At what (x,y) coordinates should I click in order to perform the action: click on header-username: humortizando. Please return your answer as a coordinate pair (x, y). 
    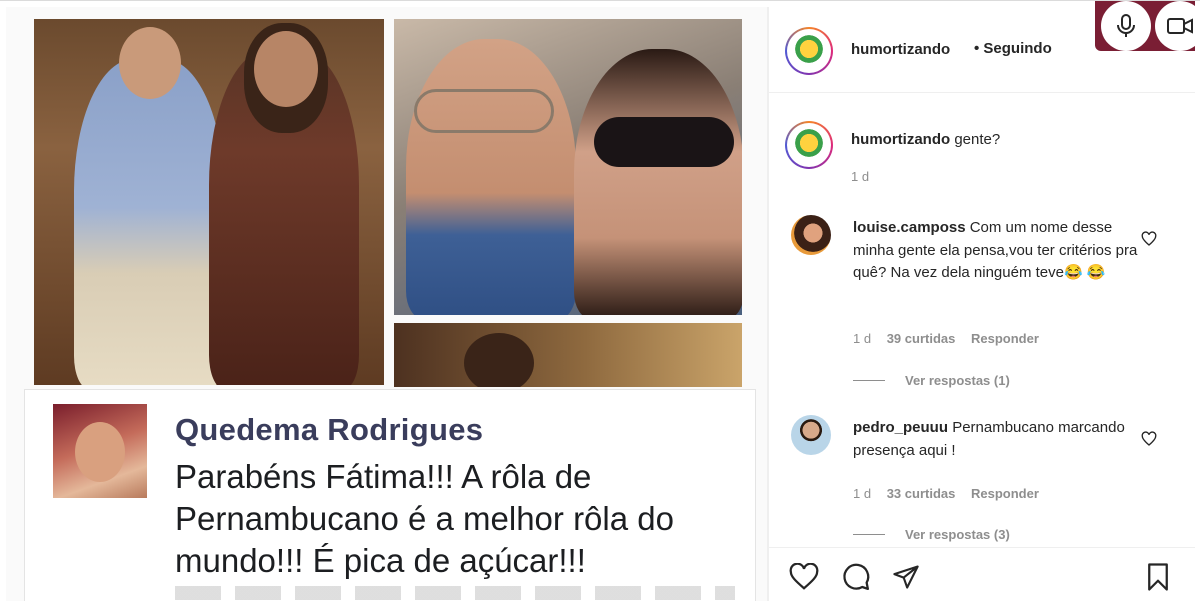
    Looking at the image, I should click on (900, 49).